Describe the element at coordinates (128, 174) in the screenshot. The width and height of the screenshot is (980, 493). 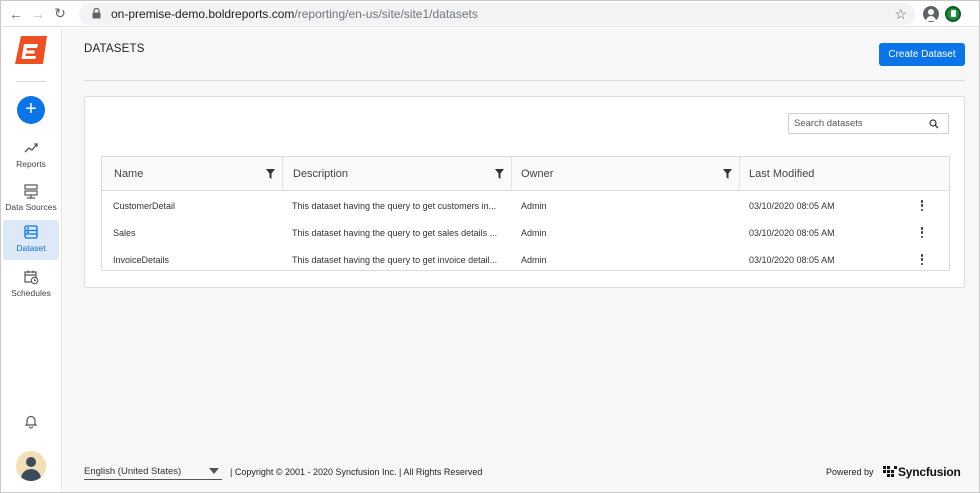
I see `column-header-name: Name` at that location.